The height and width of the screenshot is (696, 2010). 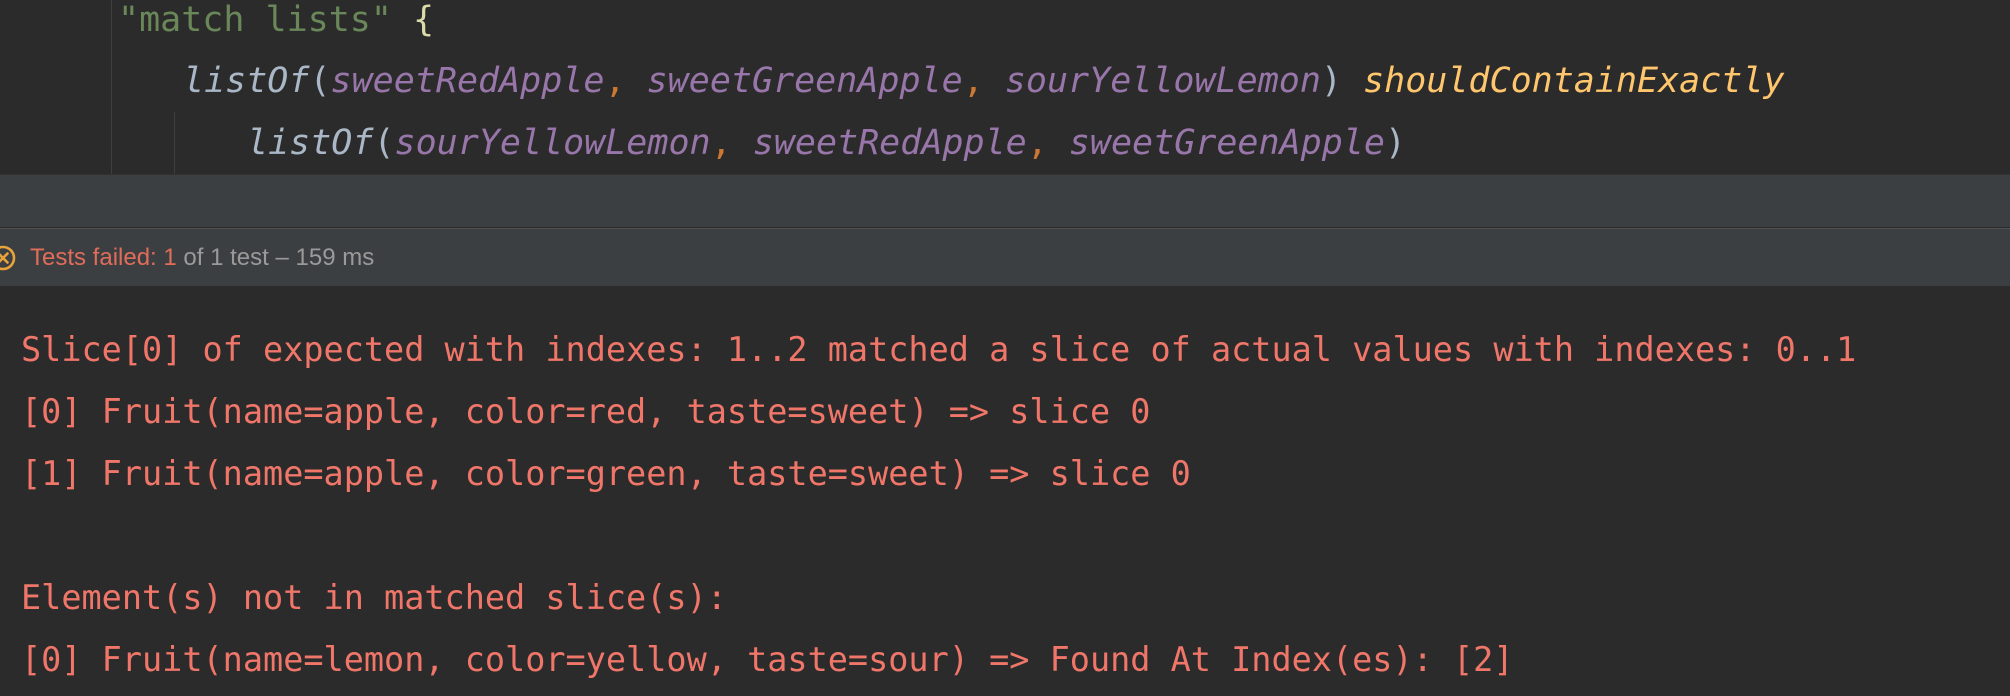 I want to click on test-count-duration: of 1 test – 159 ms, so click(x=275, y=257).